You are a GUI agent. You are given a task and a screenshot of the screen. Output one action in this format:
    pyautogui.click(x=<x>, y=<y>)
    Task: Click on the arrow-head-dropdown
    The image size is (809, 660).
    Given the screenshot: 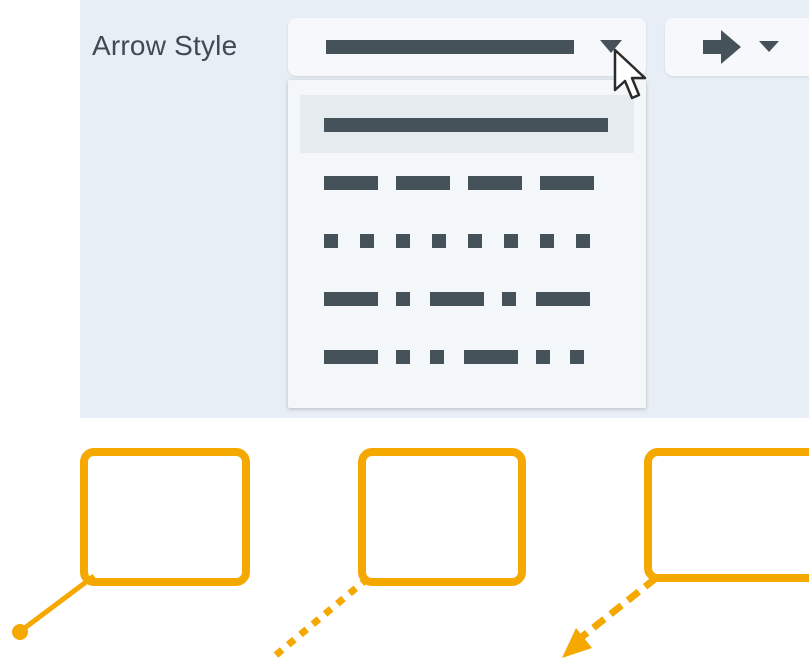 What is the action you would take?
    pyautogui.click(x=737, y=47)
    